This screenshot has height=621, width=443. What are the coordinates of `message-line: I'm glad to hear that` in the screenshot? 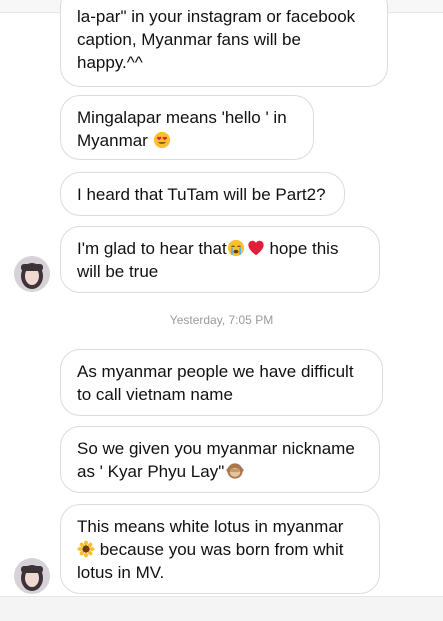 It's located at (152, 248).